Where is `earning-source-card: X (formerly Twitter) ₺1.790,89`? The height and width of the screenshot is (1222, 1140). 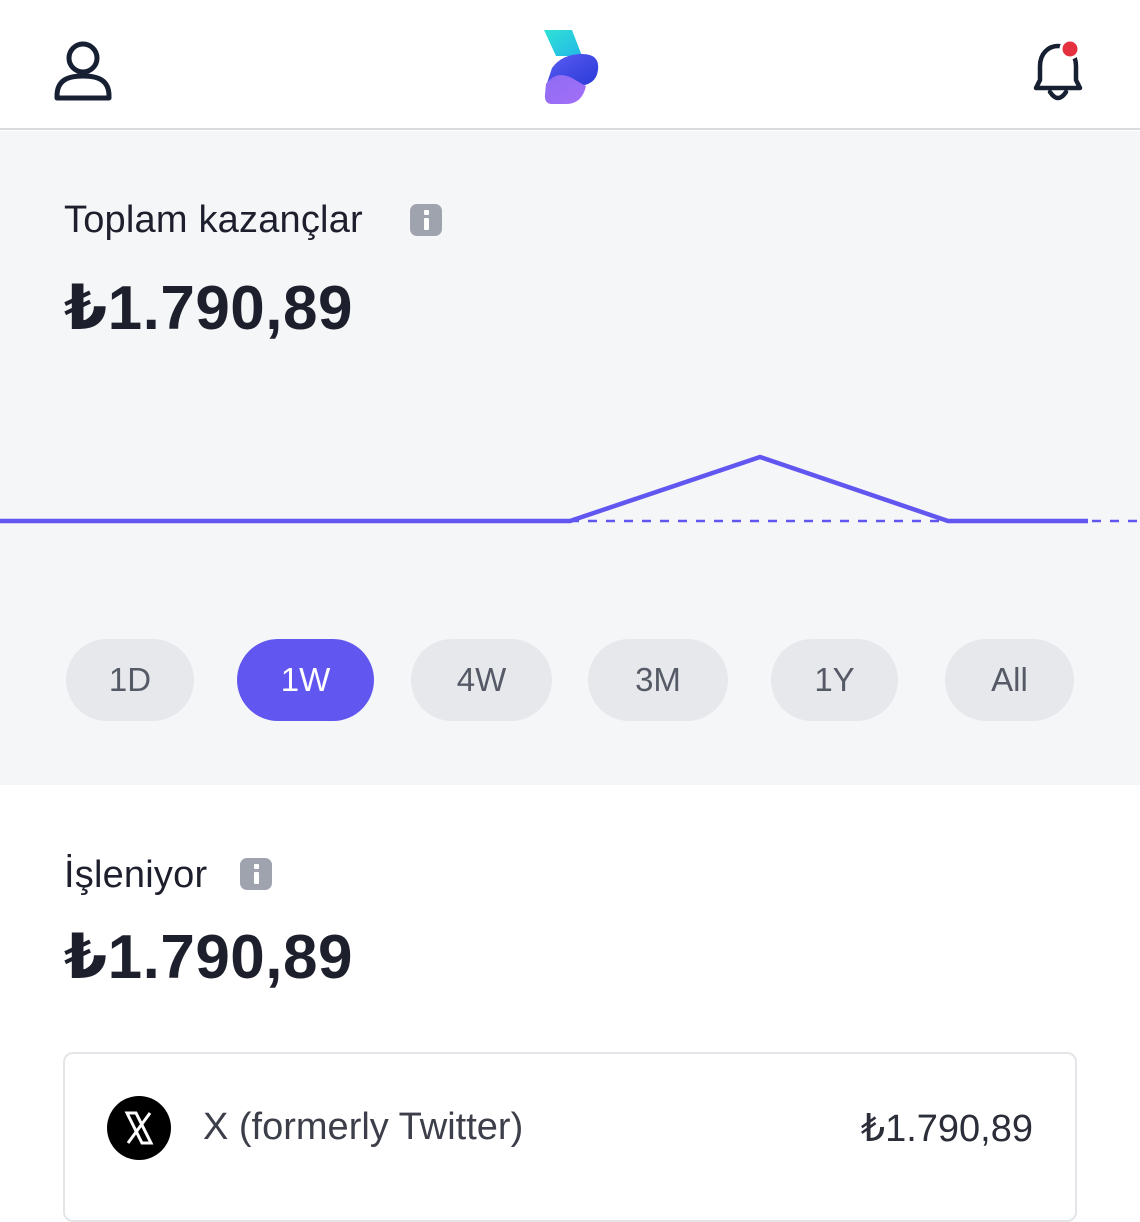 earning-source-card: X (formerly Twitter) ₺1.790,89 is located at coordinates (570, 1137).